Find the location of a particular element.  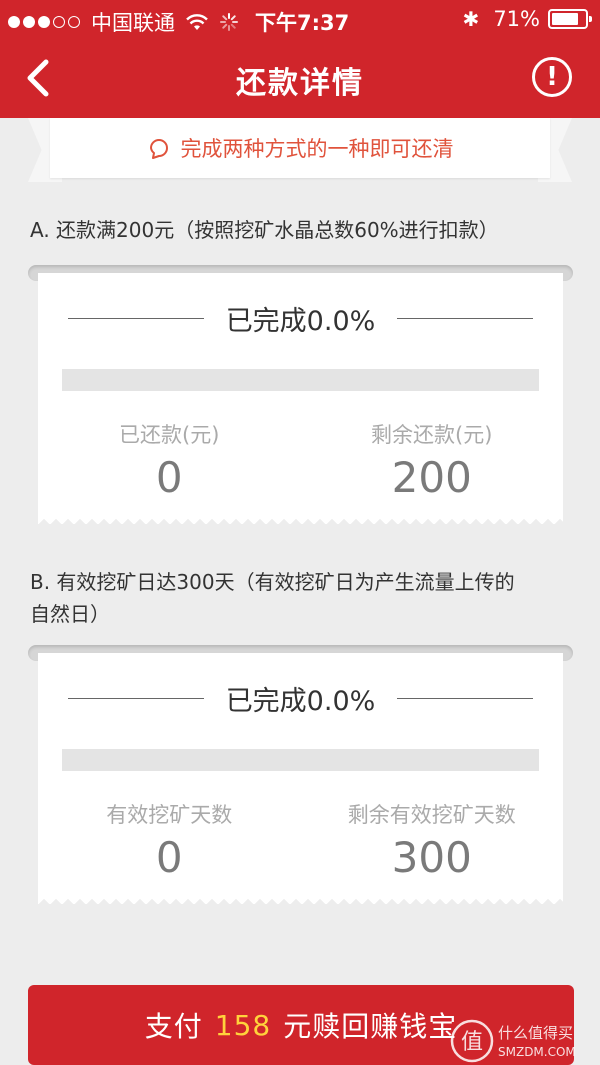

smzdm-watermark: 值 什么值得买 SMZDM.COM is located at coordinates (520, 1041).